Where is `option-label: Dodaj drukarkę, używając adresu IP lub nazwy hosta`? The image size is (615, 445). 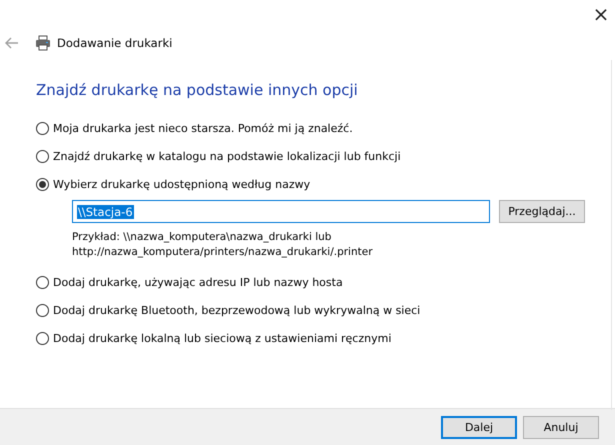
option-label: Dodaj drukarkę, używając adresu IP lub nazwy hosta is located at coordinates (198, 282).